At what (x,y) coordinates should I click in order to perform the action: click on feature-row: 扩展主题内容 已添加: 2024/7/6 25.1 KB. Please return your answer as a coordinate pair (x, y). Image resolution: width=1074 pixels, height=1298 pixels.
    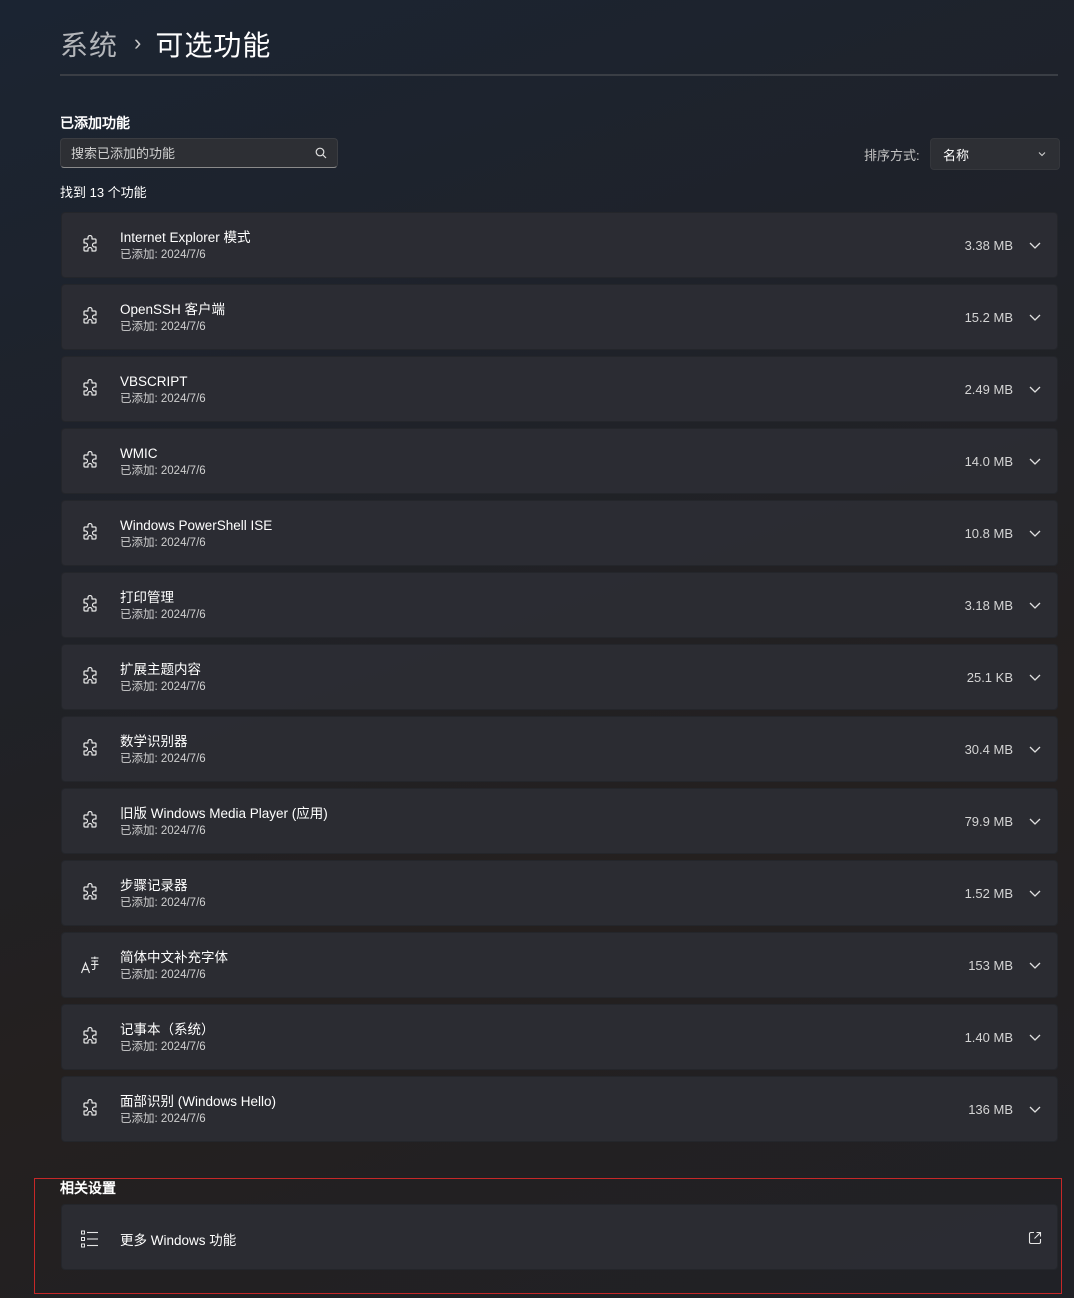
    Looking at the image, I should click on (559, 677).